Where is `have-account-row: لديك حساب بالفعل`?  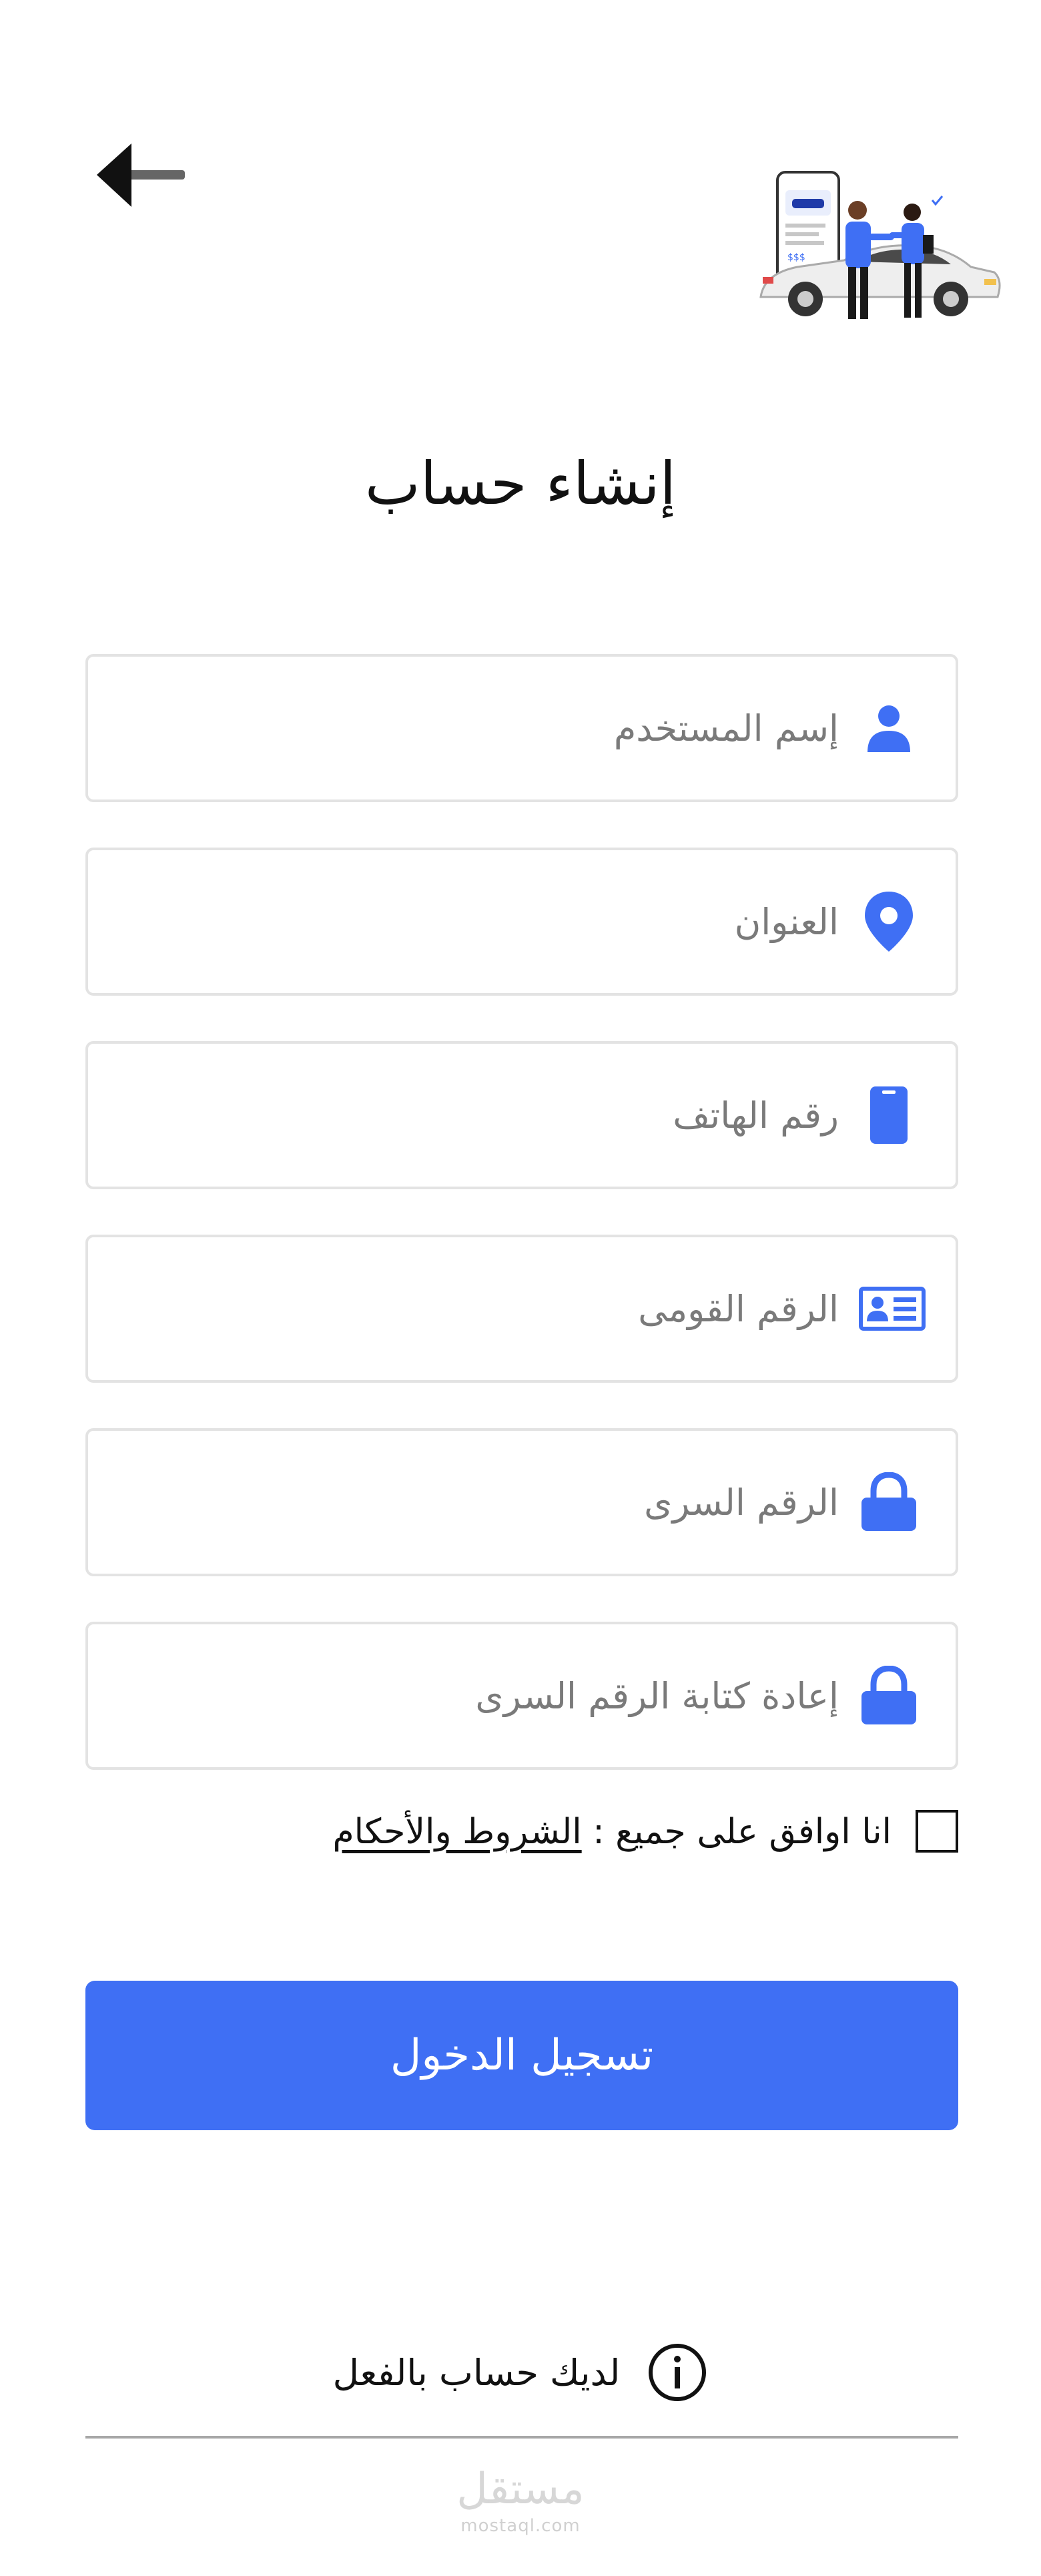
have-account-row: لديك حساب بالفعل is located at coordinates (520, 2372).